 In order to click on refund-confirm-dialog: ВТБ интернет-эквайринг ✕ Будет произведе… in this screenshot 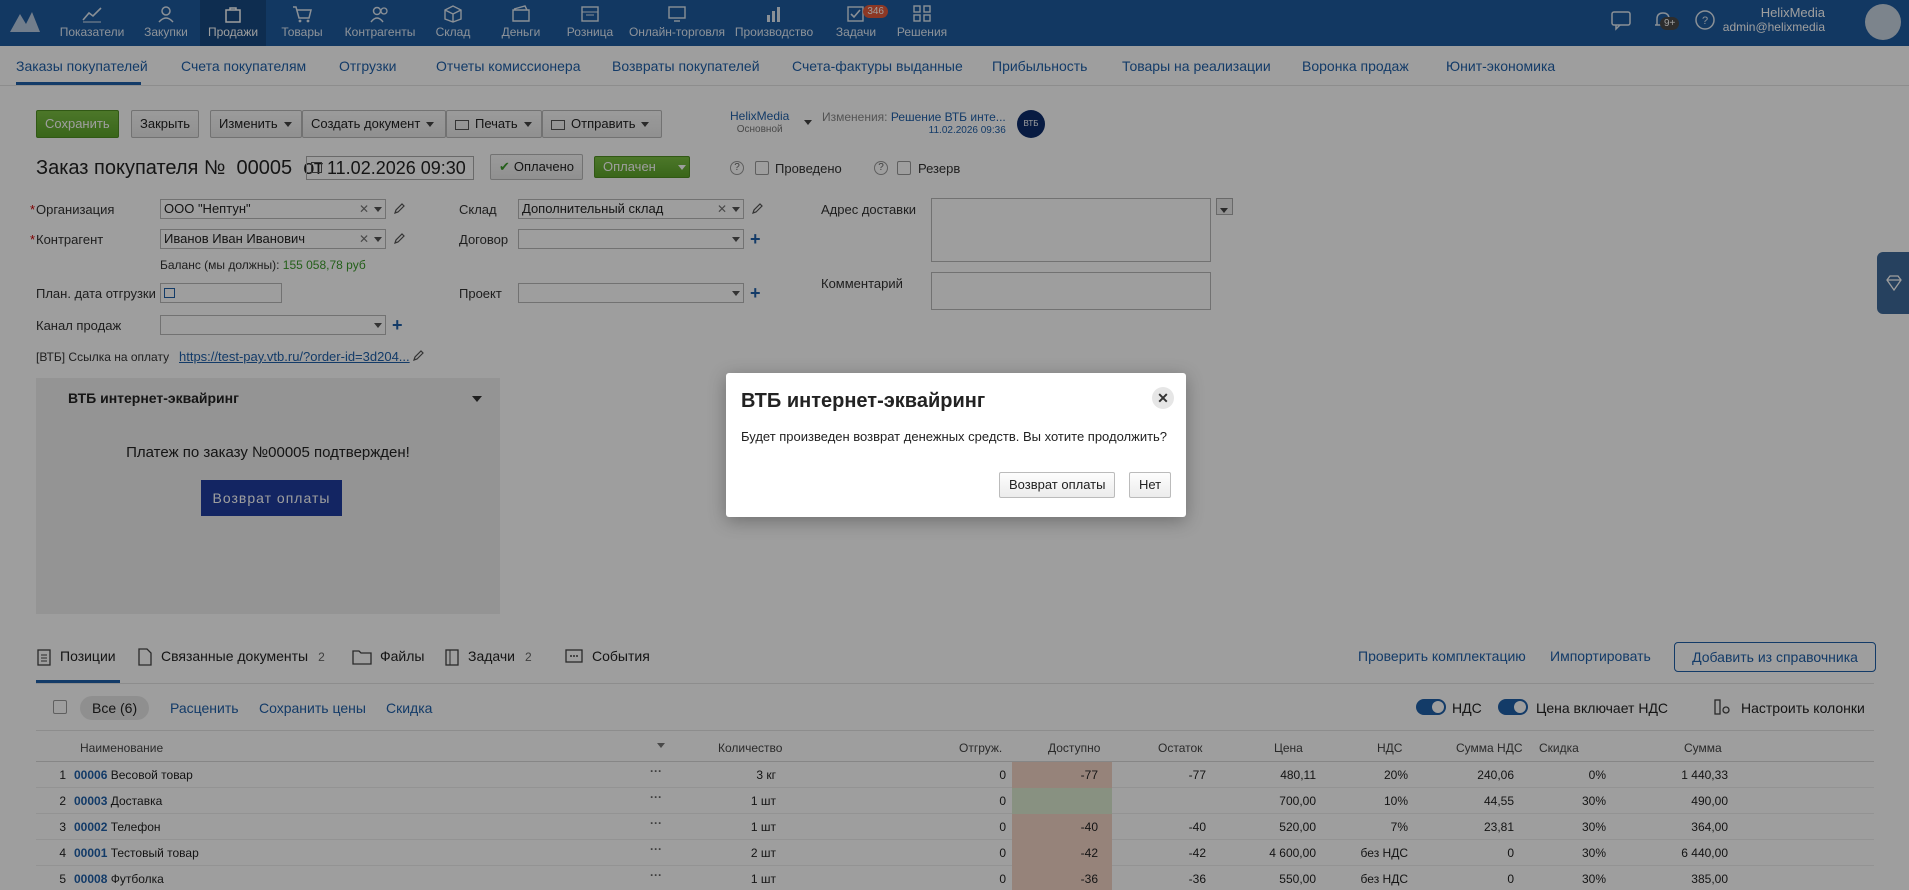, I will do `click(956, 445)`.